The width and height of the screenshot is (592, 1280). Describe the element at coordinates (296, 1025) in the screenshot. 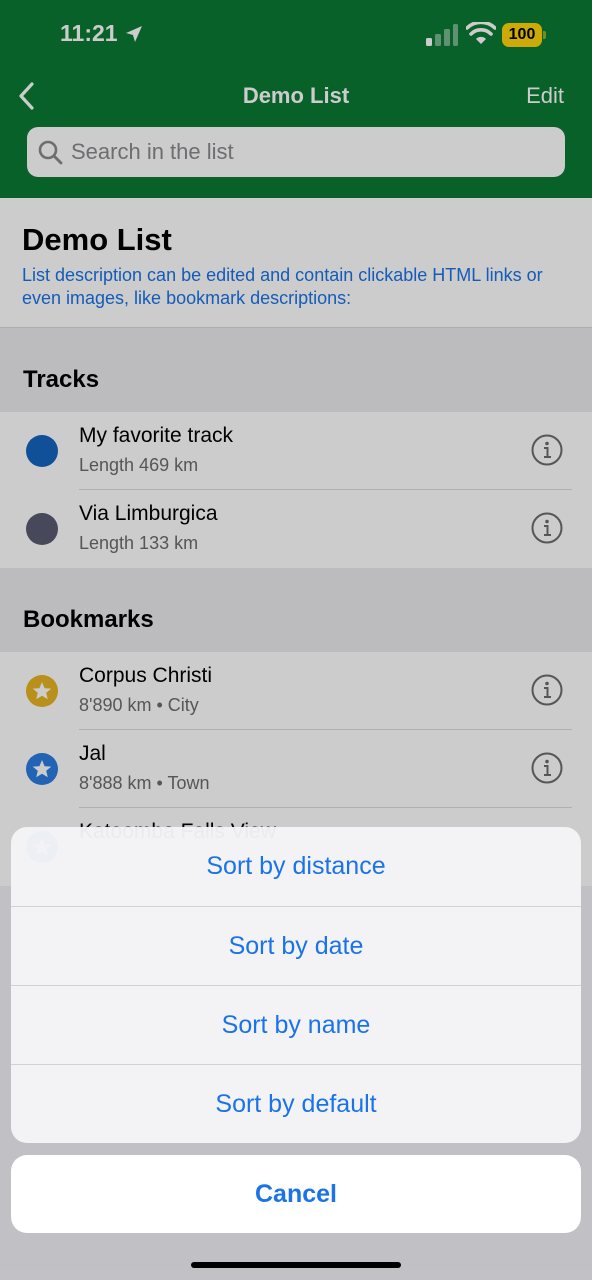

I see `sort-by-name-button: Sort by name` at that location.